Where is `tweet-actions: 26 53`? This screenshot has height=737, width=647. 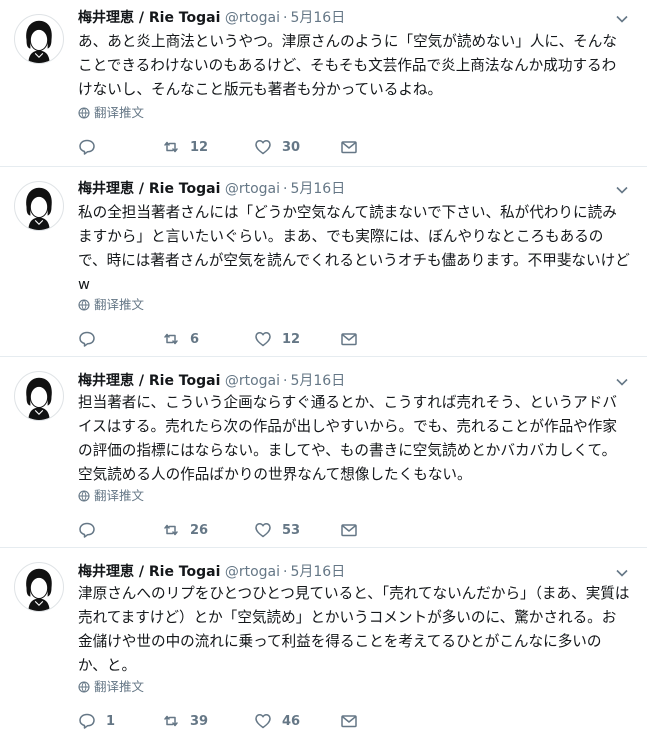
tweet-actions: 26 53 is located at coordinates (278, 530).